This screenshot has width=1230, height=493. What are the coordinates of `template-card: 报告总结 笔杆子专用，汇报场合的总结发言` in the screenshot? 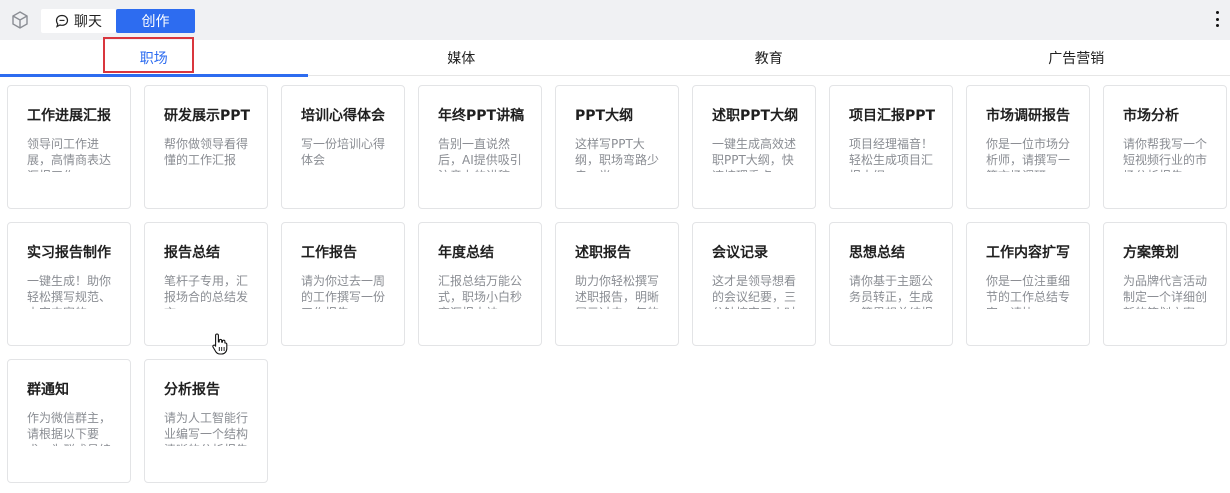 It's located at (206, 284).